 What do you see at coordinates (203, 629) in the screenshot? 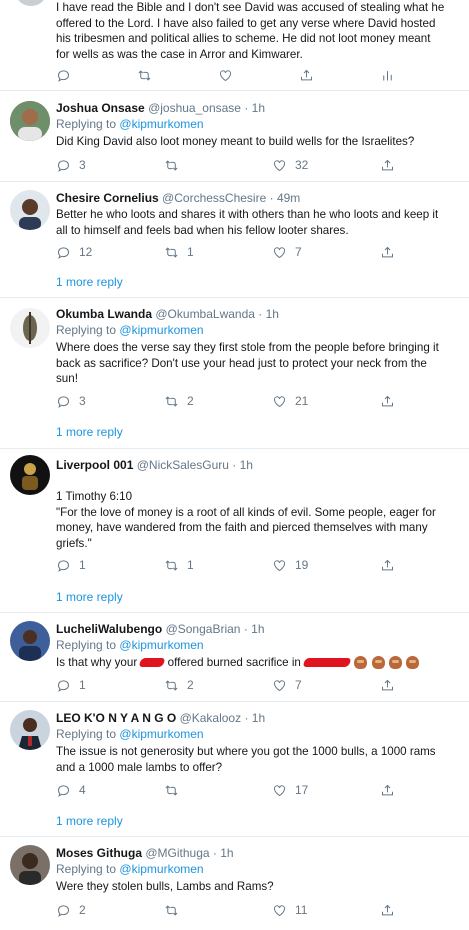
I see `user-handle: @SongaBrian` at bounding box center [203, 629].